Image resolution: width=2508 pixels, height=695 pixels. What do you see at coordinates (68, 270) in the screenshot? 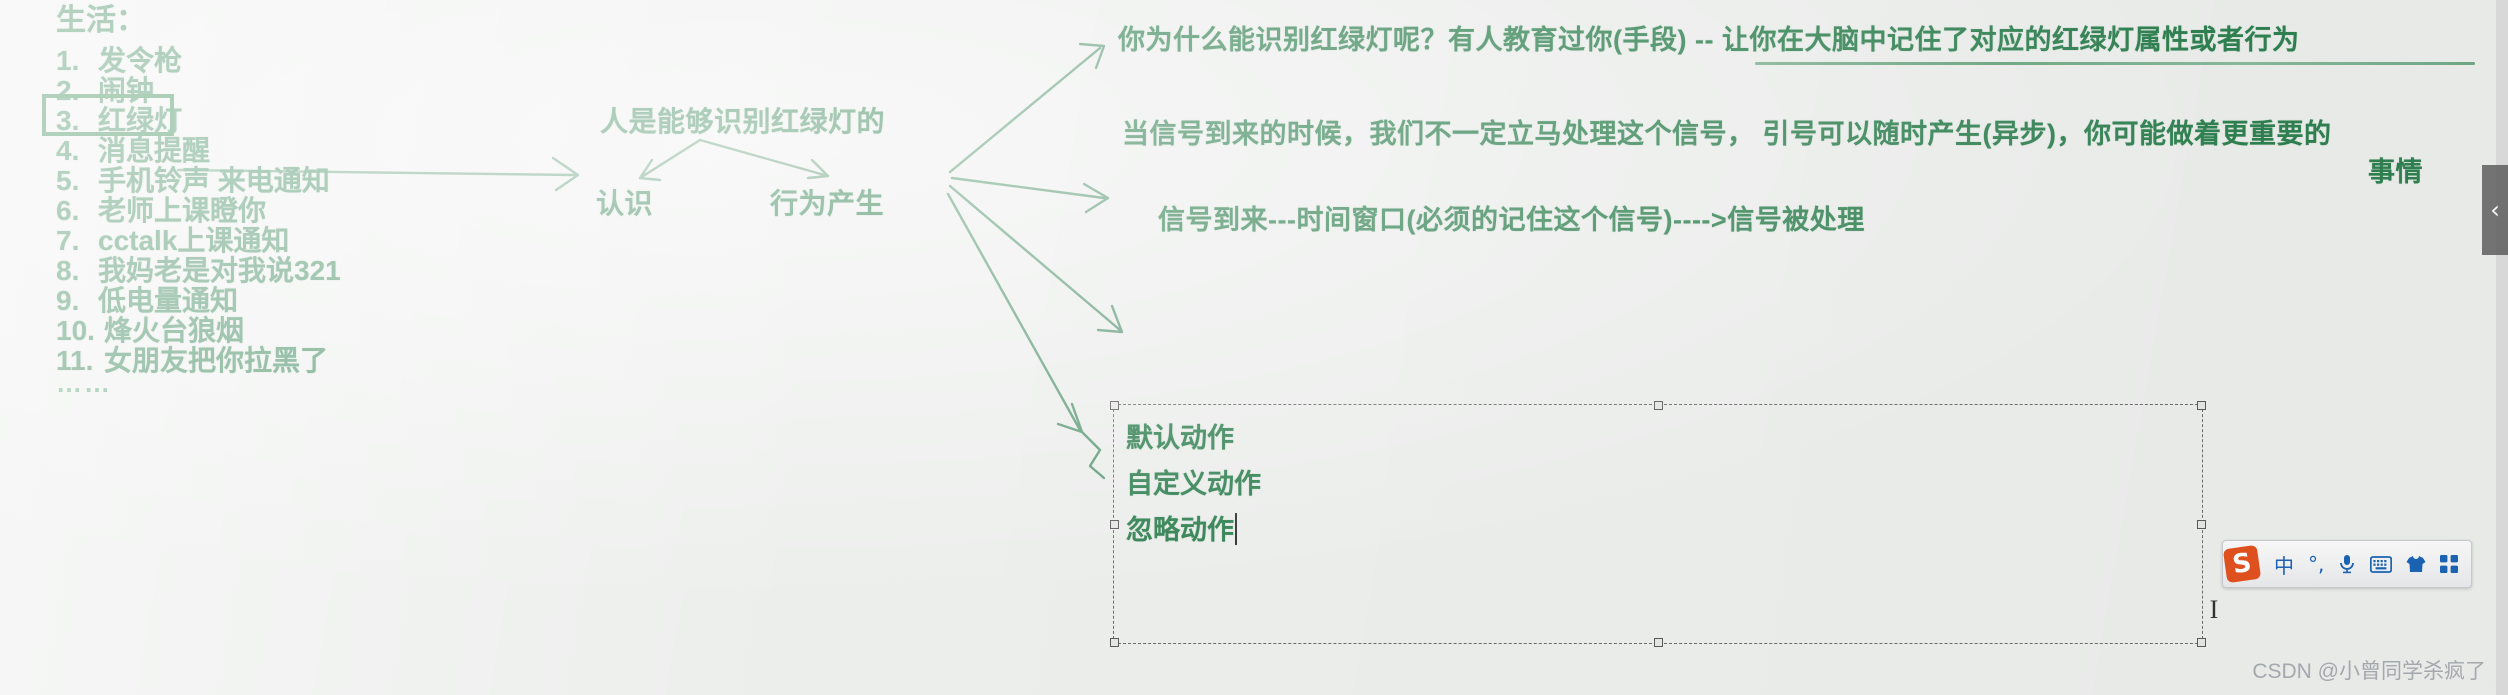
I see `list-item-number: 8.` at bounding box center [68, 270].